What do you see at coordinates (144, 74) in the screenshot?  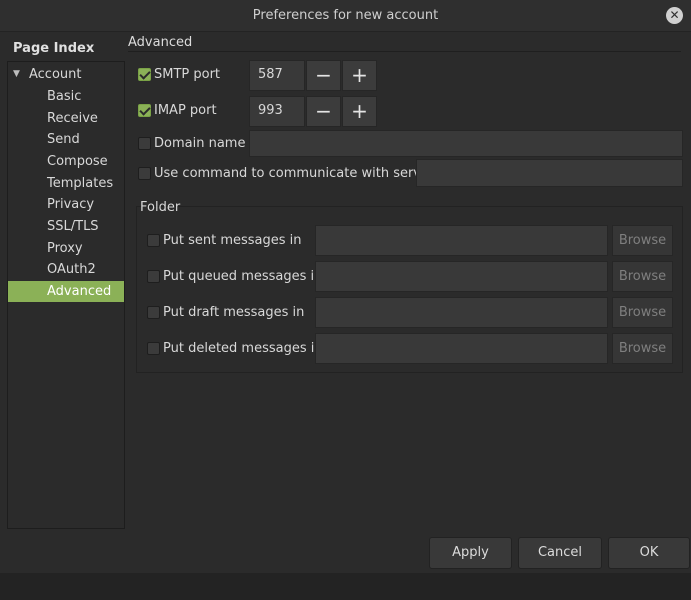 I see `smtp-port-checkbox` at bounding box center [144, 74].